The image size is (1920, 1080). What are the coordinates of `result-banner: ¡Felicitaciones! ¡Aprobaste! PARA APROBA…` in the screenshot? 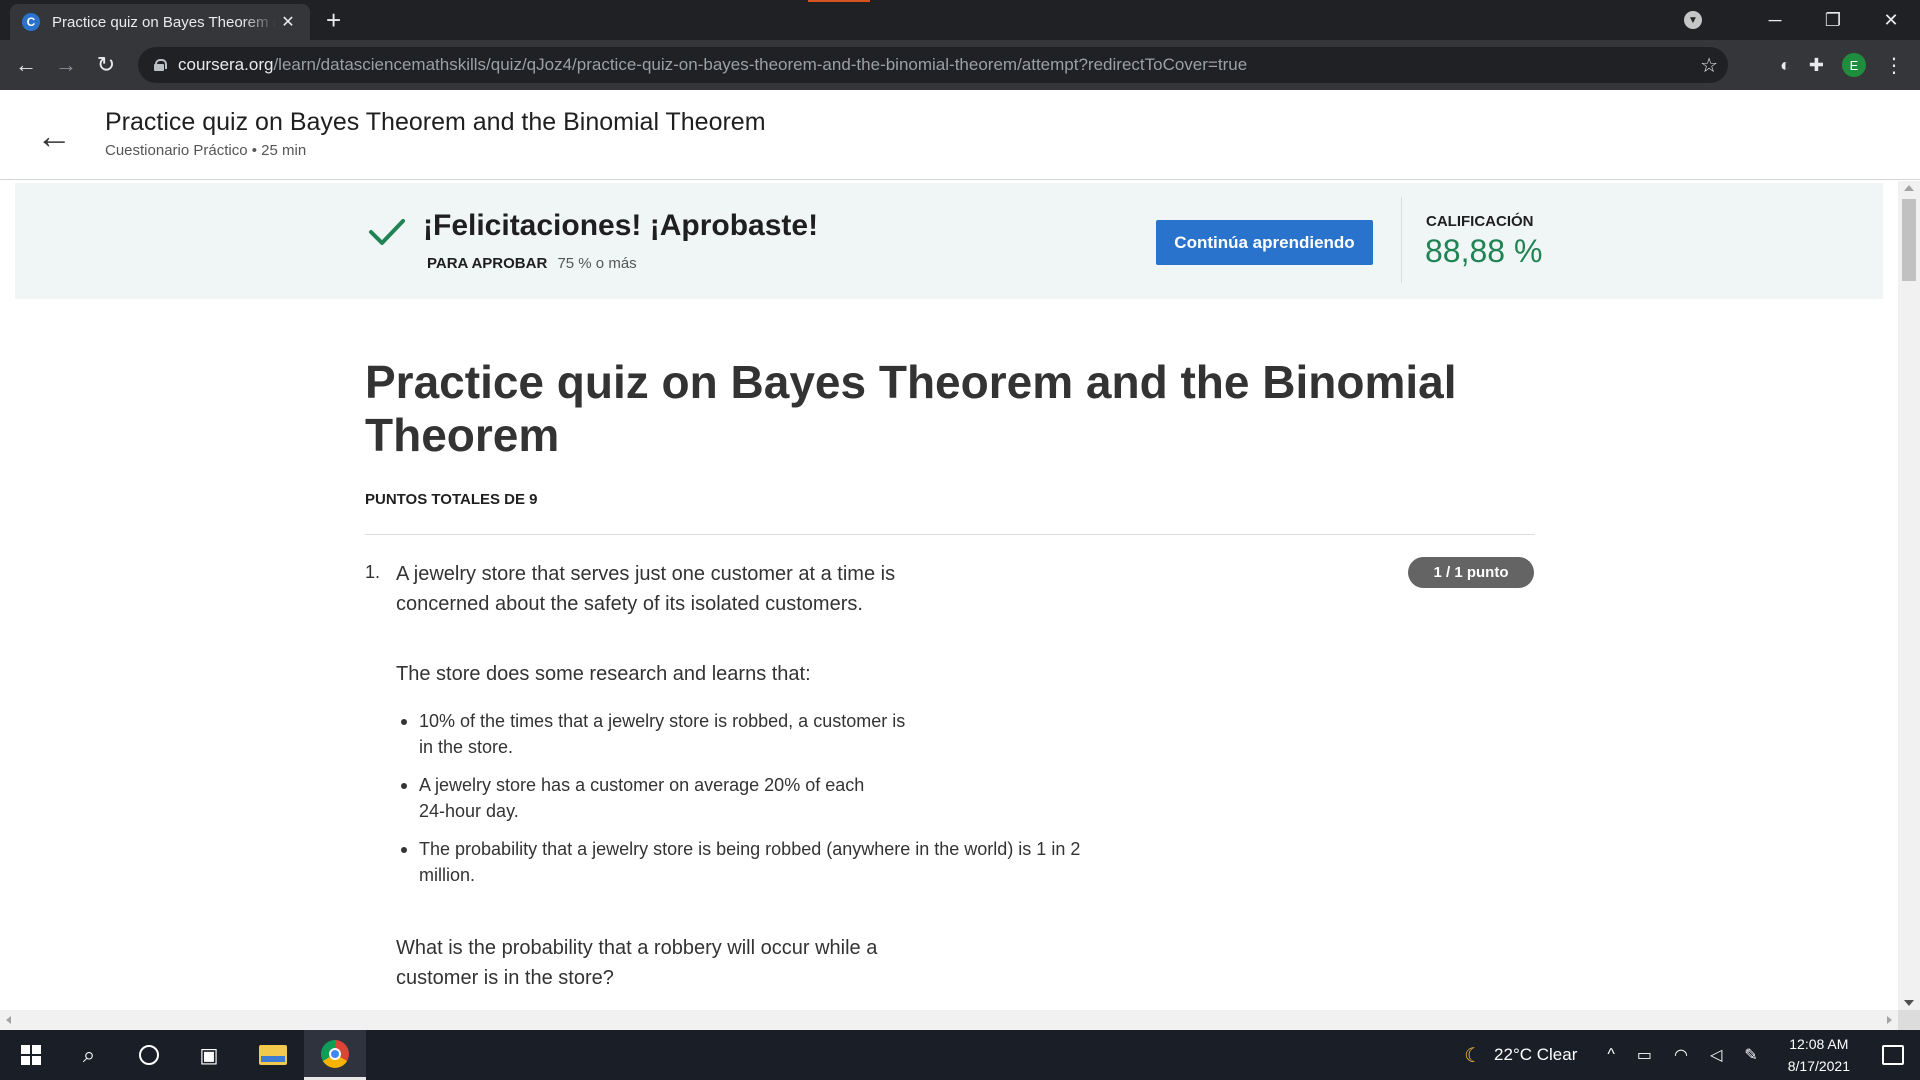 It's located at (949, 241).